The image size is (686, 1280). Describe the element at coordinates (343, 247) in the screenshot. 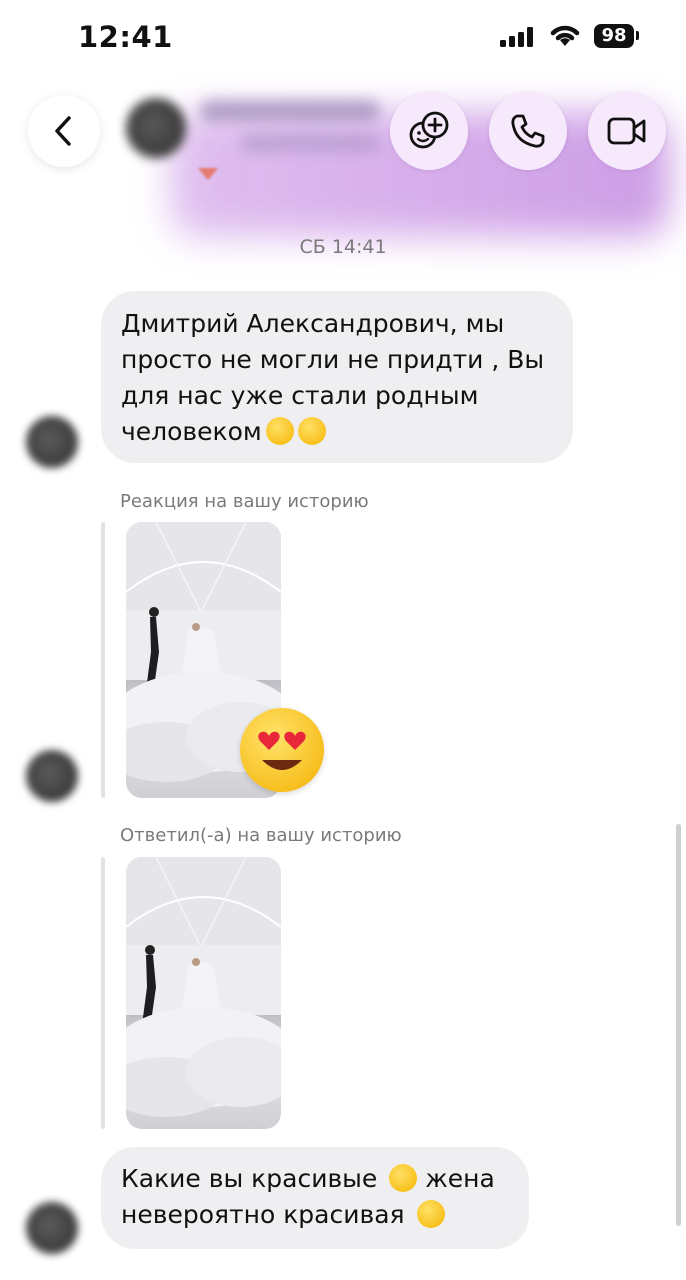

I see `message-timestamp: СБ 14:41` at that location.